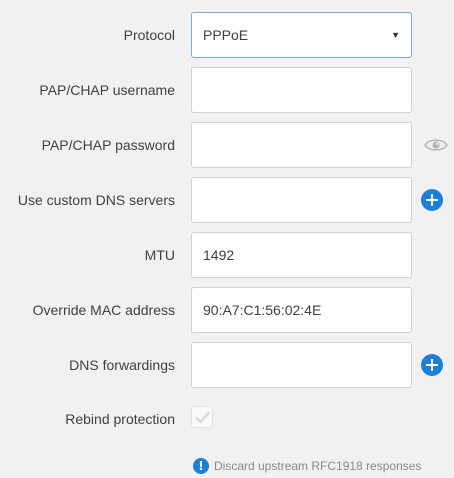 Image resolution: width=454 pixels, height=478 pixels. Describe the element at coordinates (301, 255) in the screenshot. I see `mtu-input` at that location.